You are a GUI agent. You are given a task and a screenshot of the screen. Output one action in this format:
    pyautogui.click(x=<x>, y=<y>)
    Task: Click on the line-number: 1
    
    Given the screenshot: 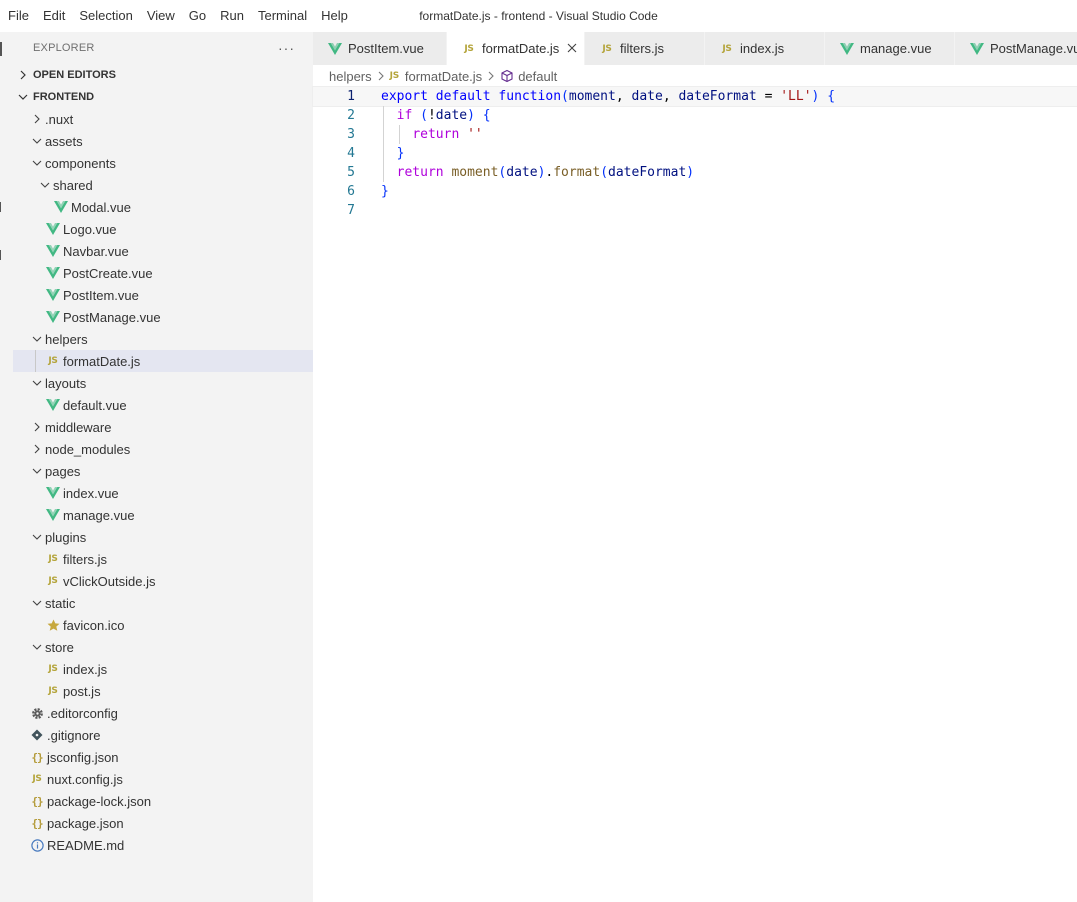 What is the action you would take?
    pyautogui.click(x=351, y=96)
    